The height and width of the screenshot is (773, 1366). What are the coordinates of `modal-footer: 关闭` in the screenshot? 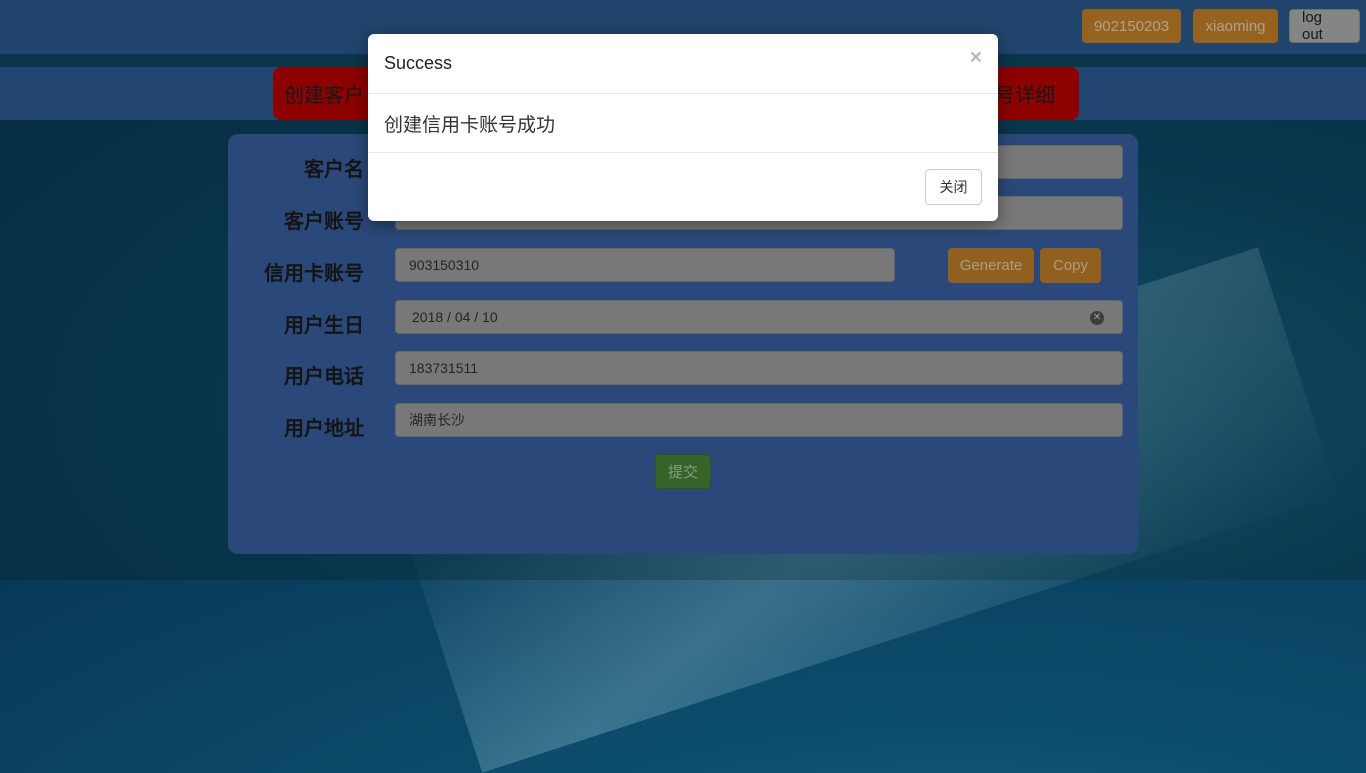 It's located at (683, 187).